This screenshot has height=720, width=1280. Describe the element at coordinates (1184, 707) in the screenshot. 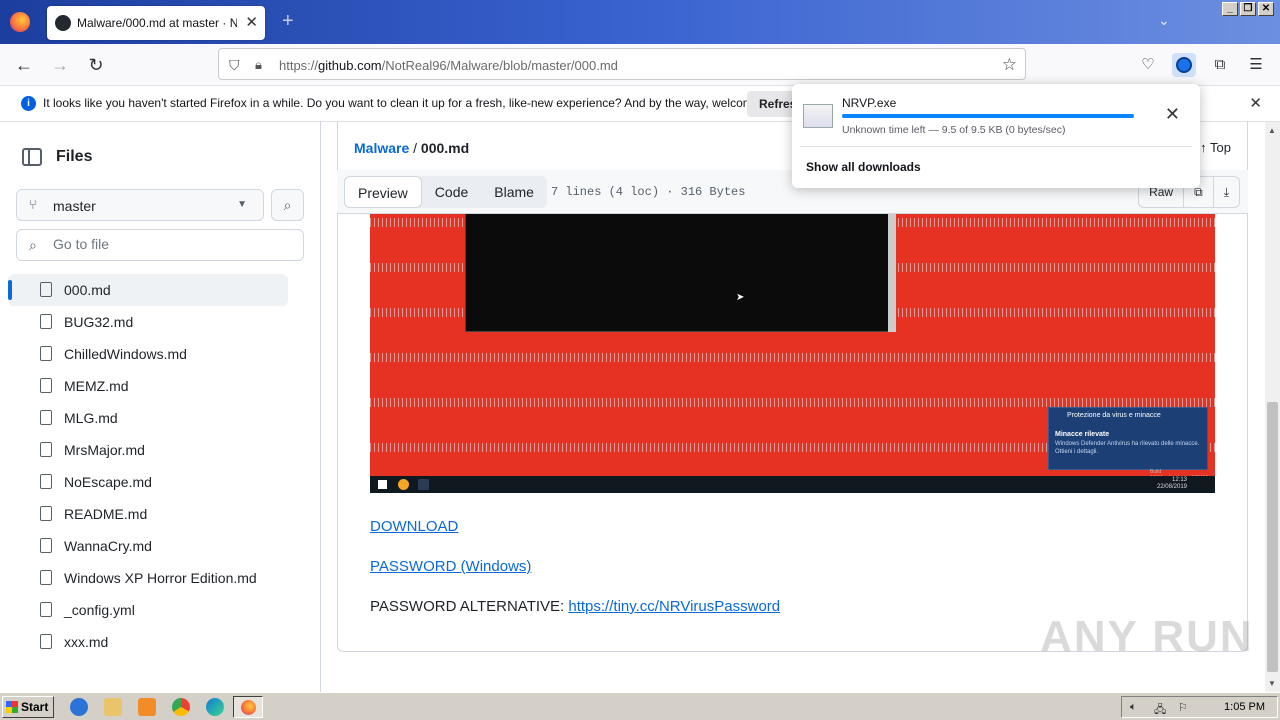

I see `flag-icon: ⚐` at that location.